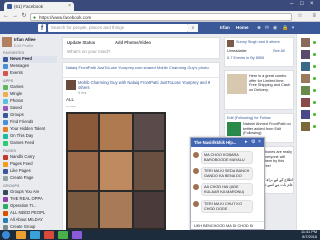 The width and height of the screenshot is (320, 240). I want to click on sidebar-item-photos: Photos, so click(29, 101).